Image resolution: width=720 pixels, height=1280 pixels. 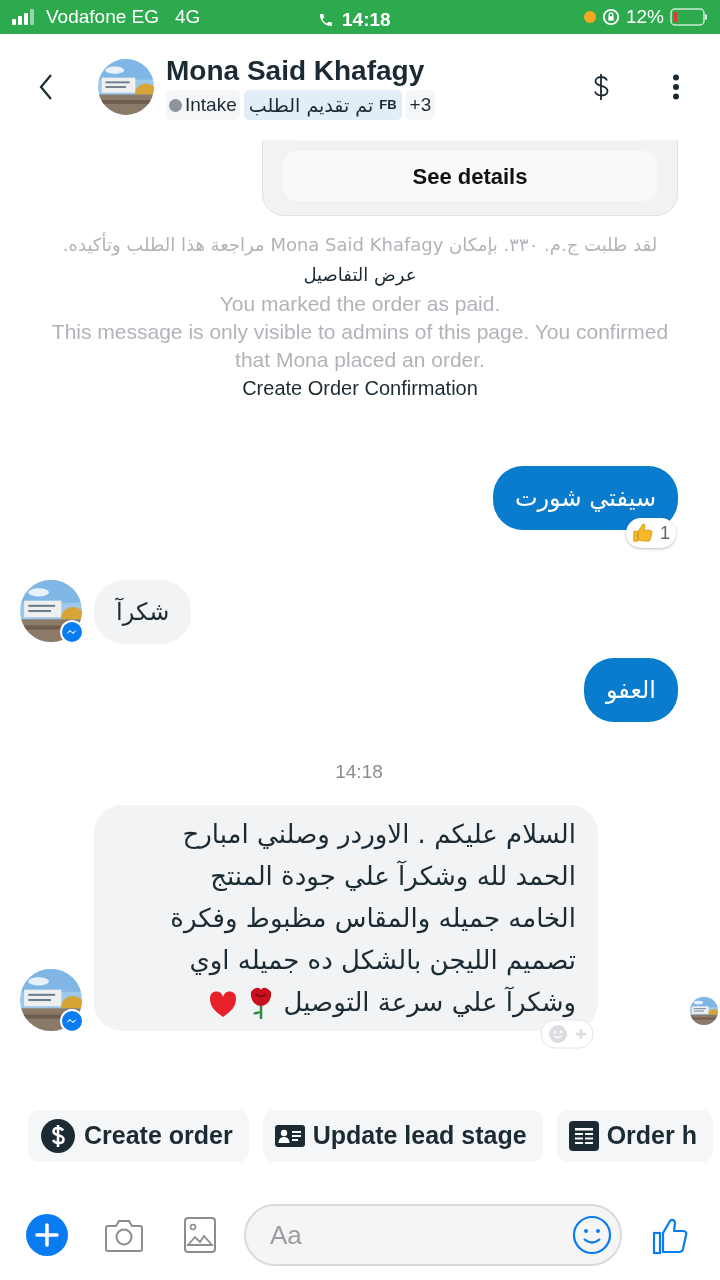 I want to click on received-message-bubble: شكرآ, so click(x=143, y=612).